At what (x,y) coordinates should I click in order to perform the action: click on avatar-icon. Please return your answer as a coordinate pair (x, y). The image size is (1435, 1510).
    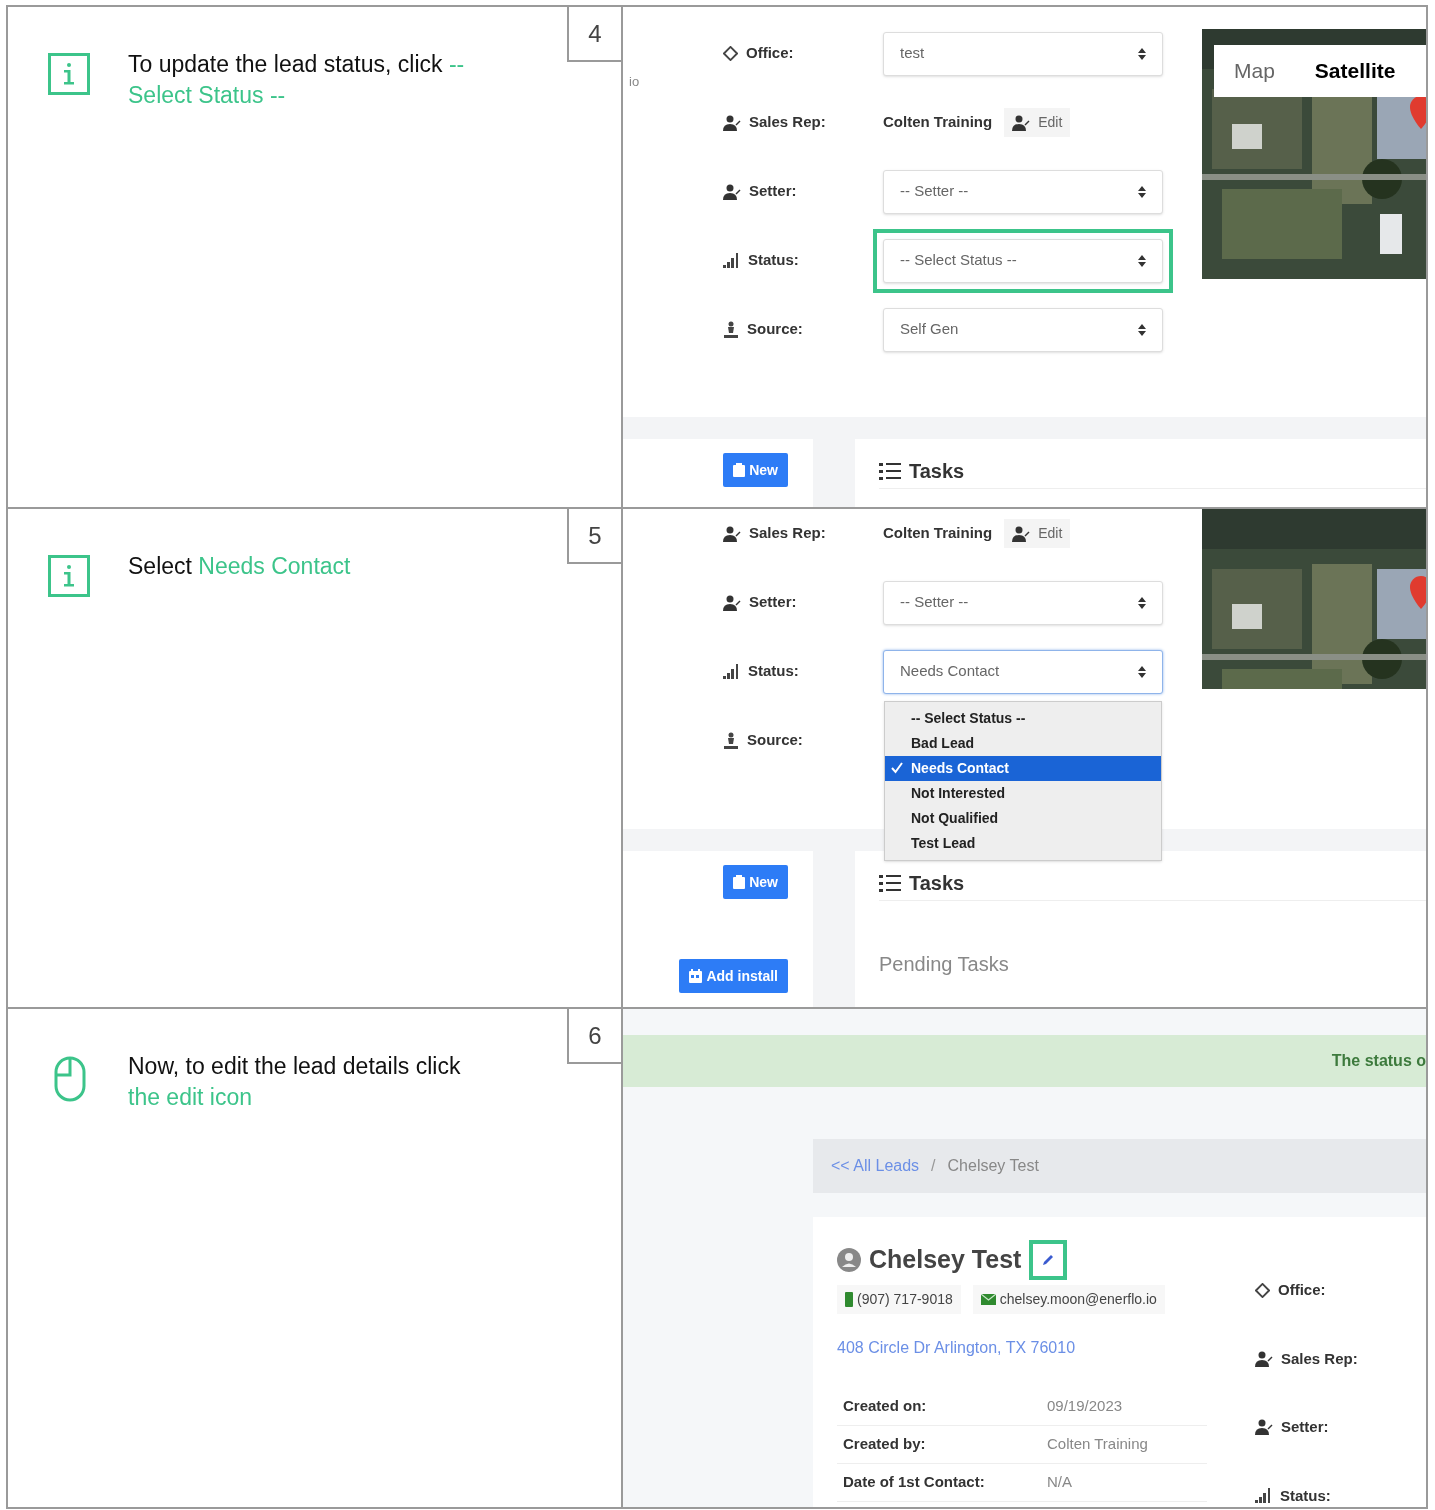
    Looking at the image, I should click on (849, 1260).